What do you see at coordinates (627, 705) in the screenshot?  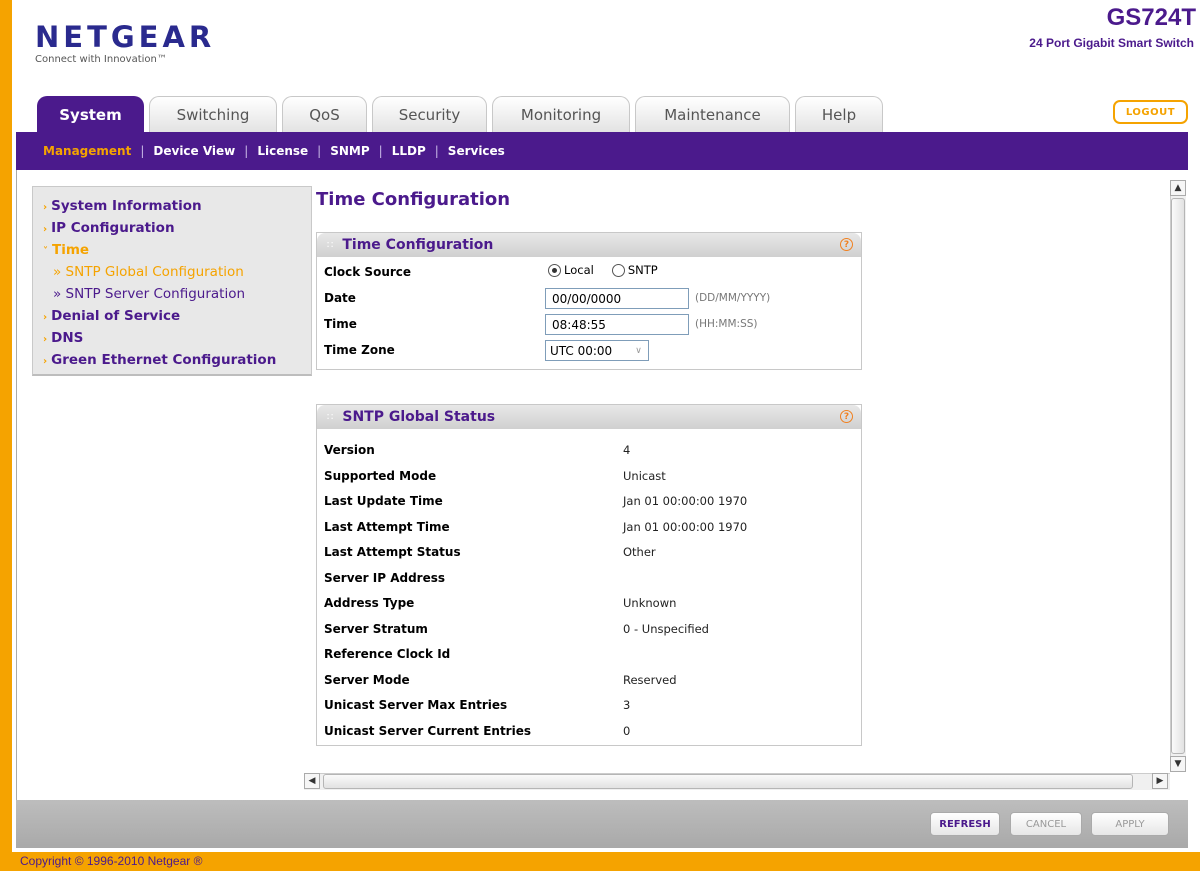 I see `status-value: 3` at bounding box center [627, 705].